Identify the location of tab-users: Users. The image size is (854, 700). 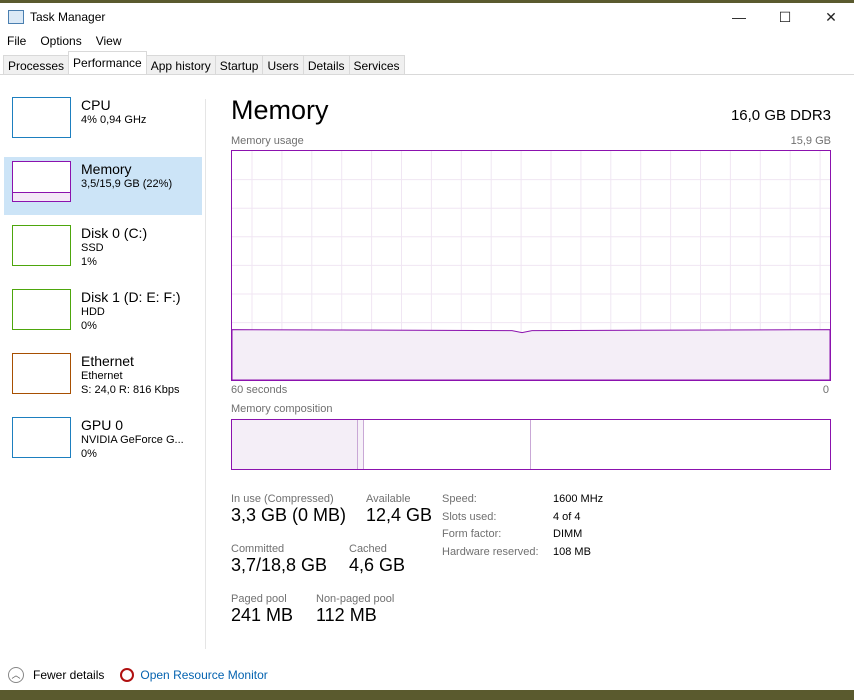
(283, 64).